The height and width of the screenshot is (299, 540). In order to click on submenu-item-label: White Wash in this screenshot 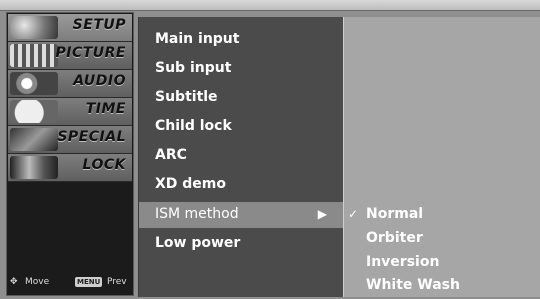, I will do `click(413, 285)`.